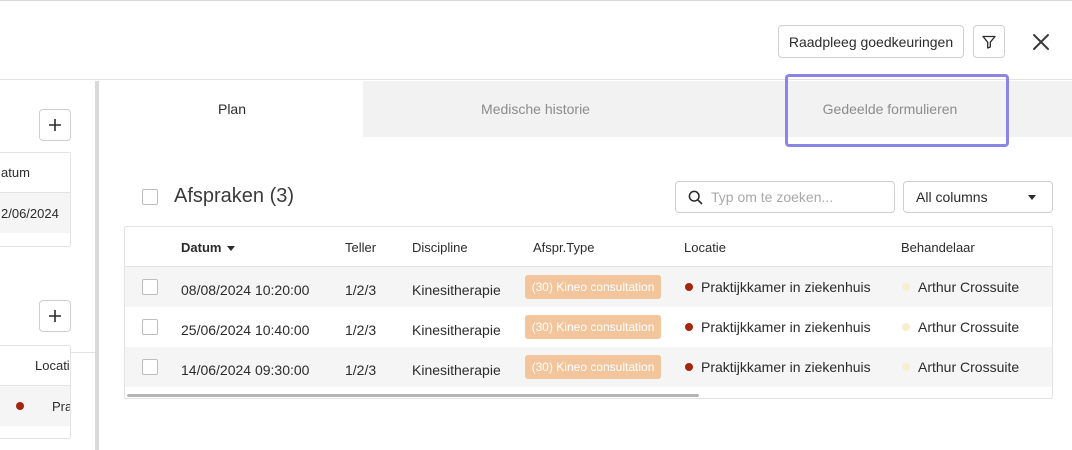  What do you see at coordinates (231, 249) in the screenshot?
I see `sort-desc-icon` at bounding box center [231, 249].